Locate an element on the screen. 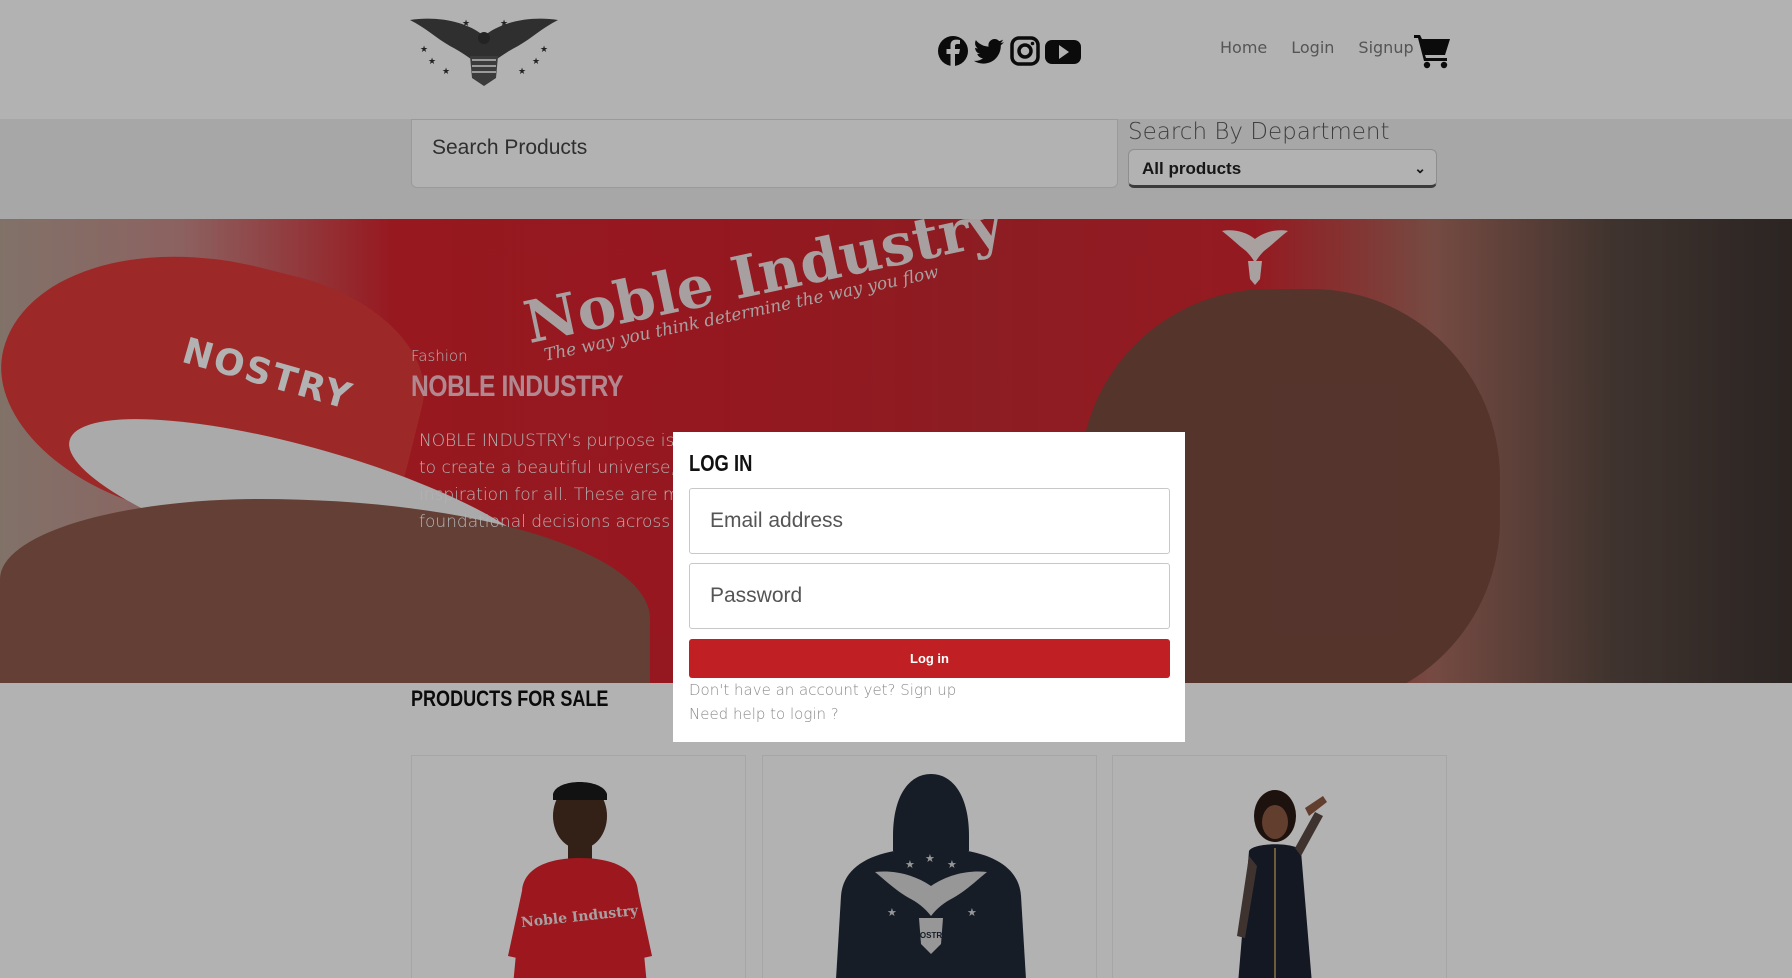 The height and width of the screenshot is (978, 1792). email-field: Email address is located at coordinates (929, 521).